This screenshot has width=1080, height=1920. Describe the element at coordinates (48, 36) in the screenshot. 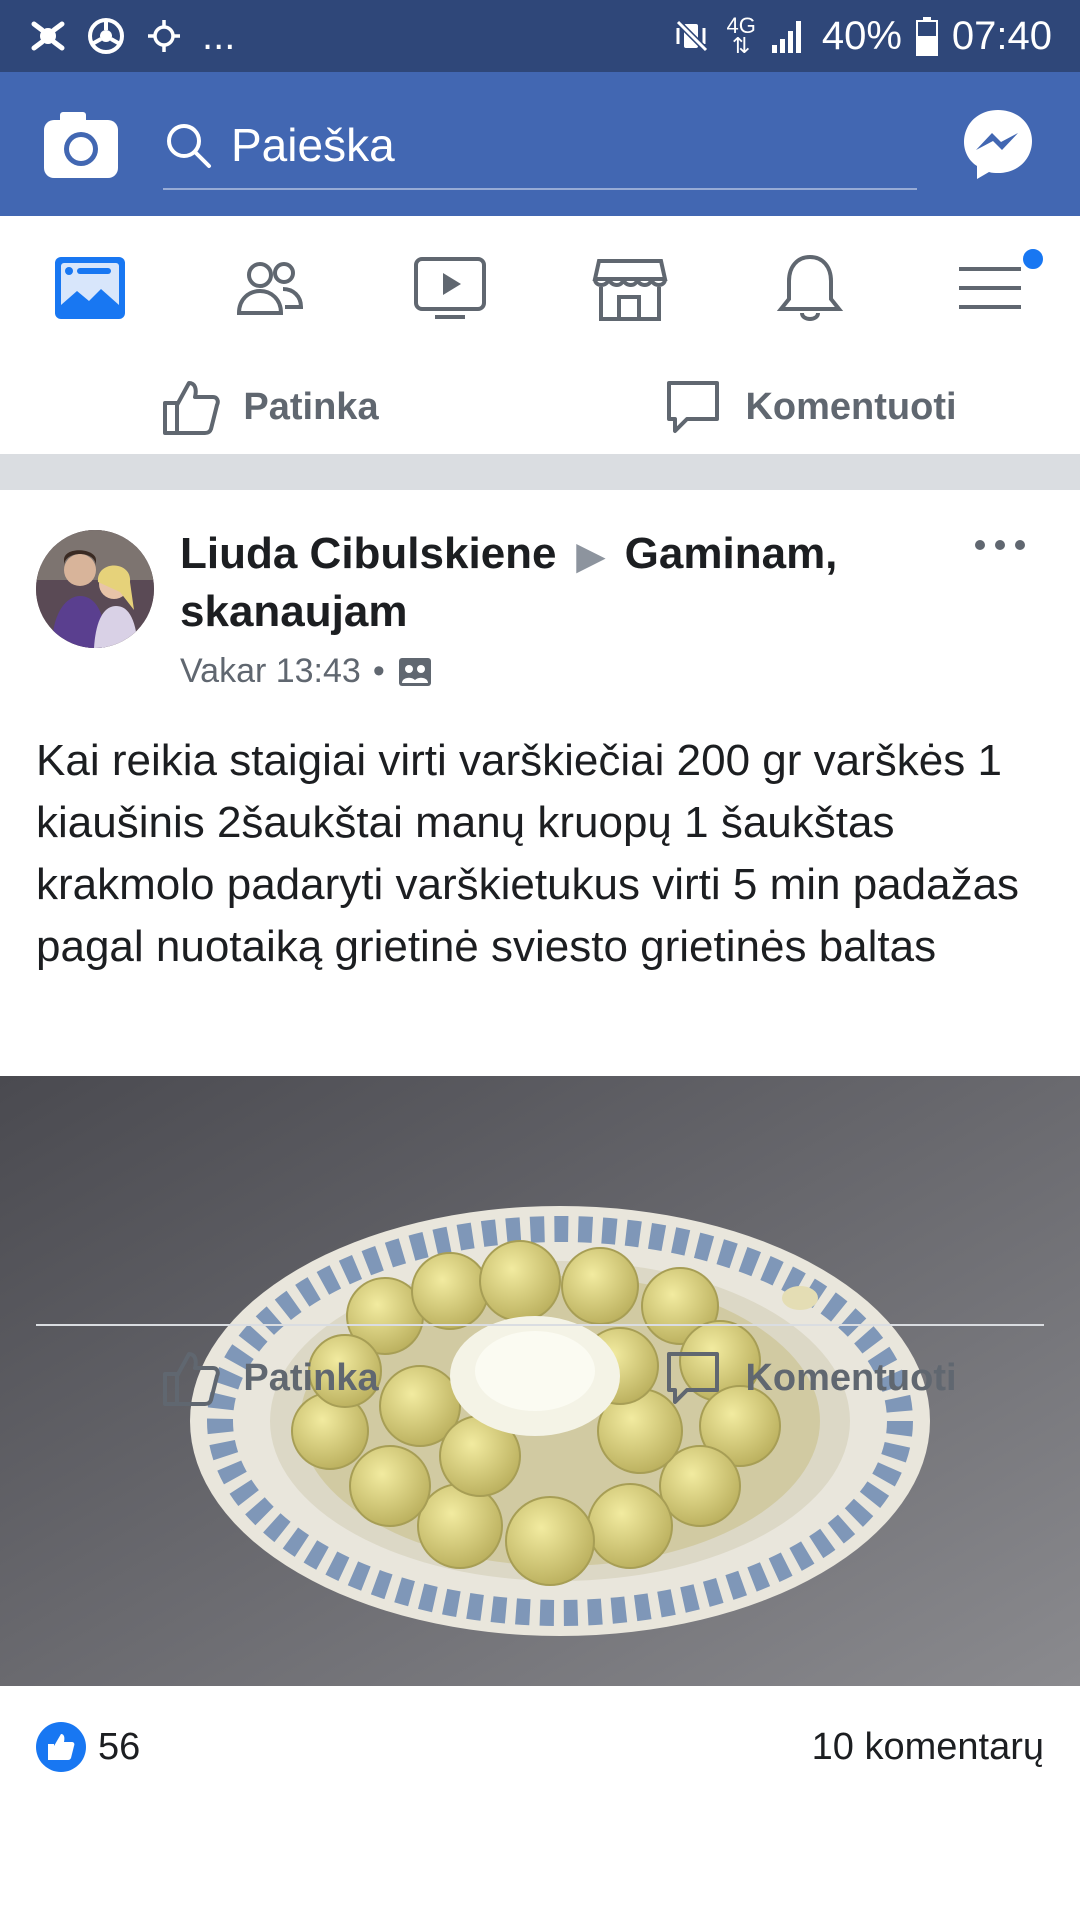

I see `app-notification-icon` at that location.